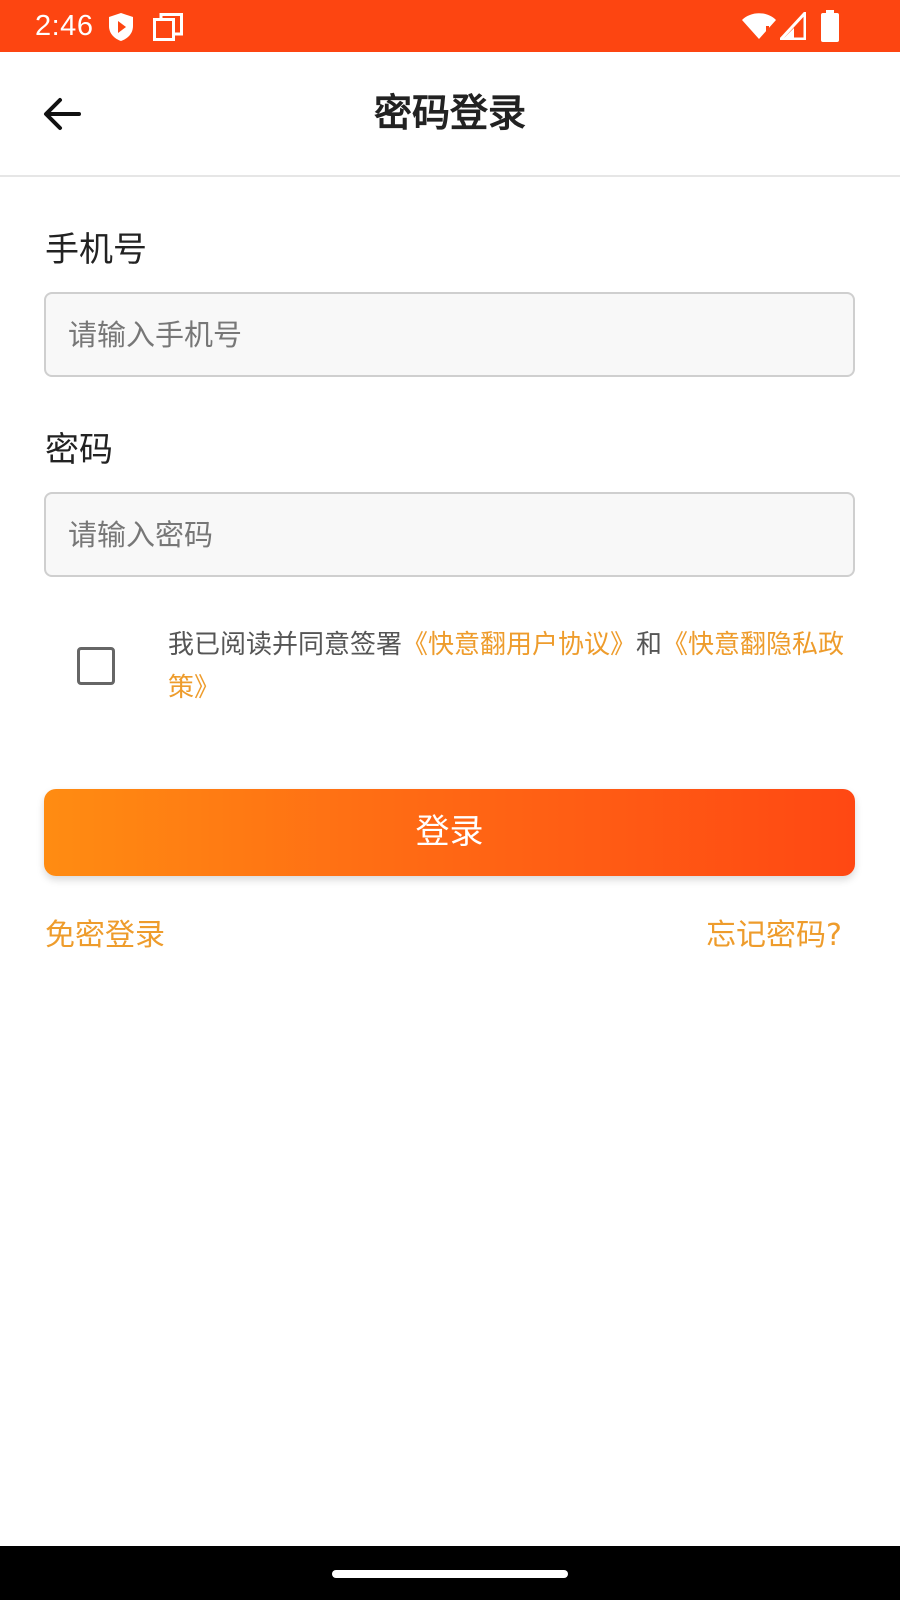  I want to click on page-title: 密码登录, so click(449, 113).